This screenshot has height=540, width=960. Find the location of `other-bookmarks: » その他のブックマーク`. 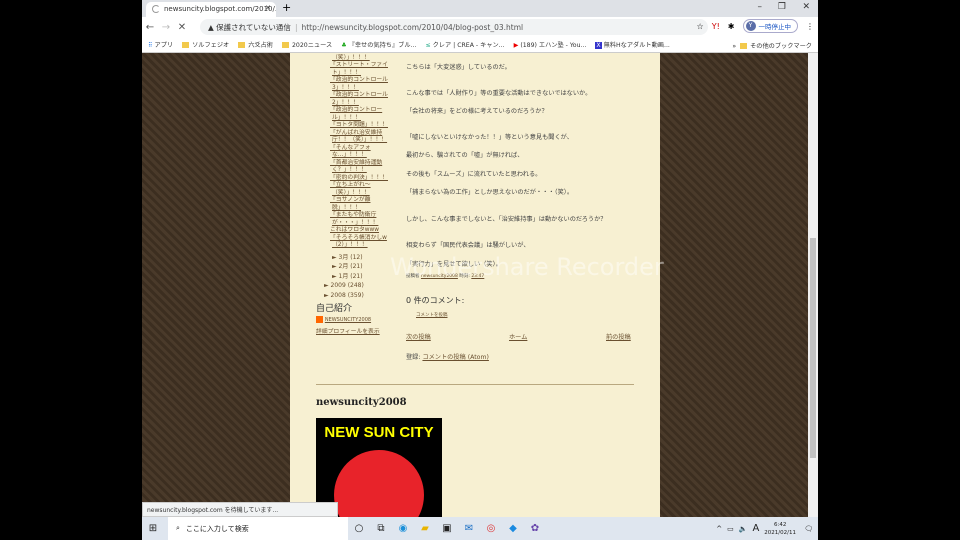

other-bookmarks: » その他のブックマーク is located at coordinates (772, 45).